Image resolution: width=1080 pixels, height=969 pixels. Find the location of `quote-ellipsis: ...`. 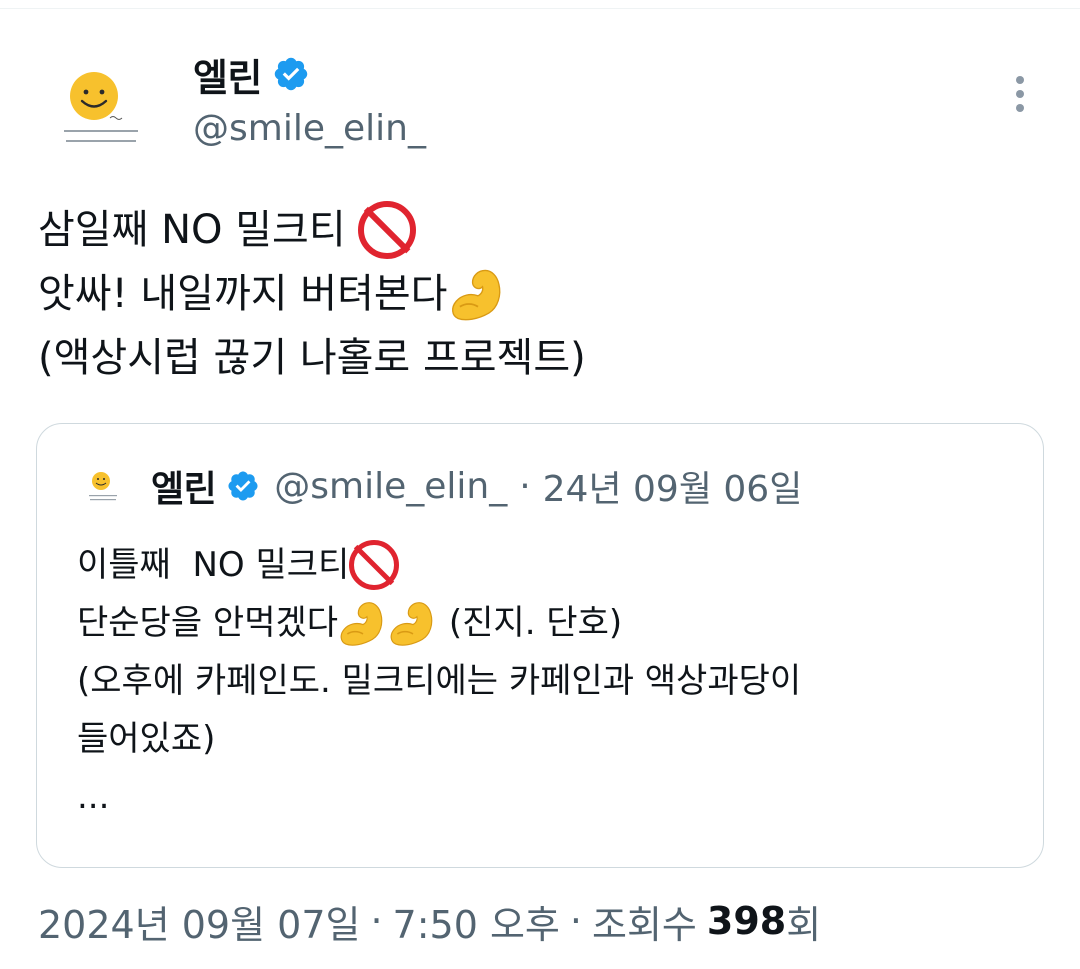

quote-ellipsis: ... is located at coordinates (93, 797).